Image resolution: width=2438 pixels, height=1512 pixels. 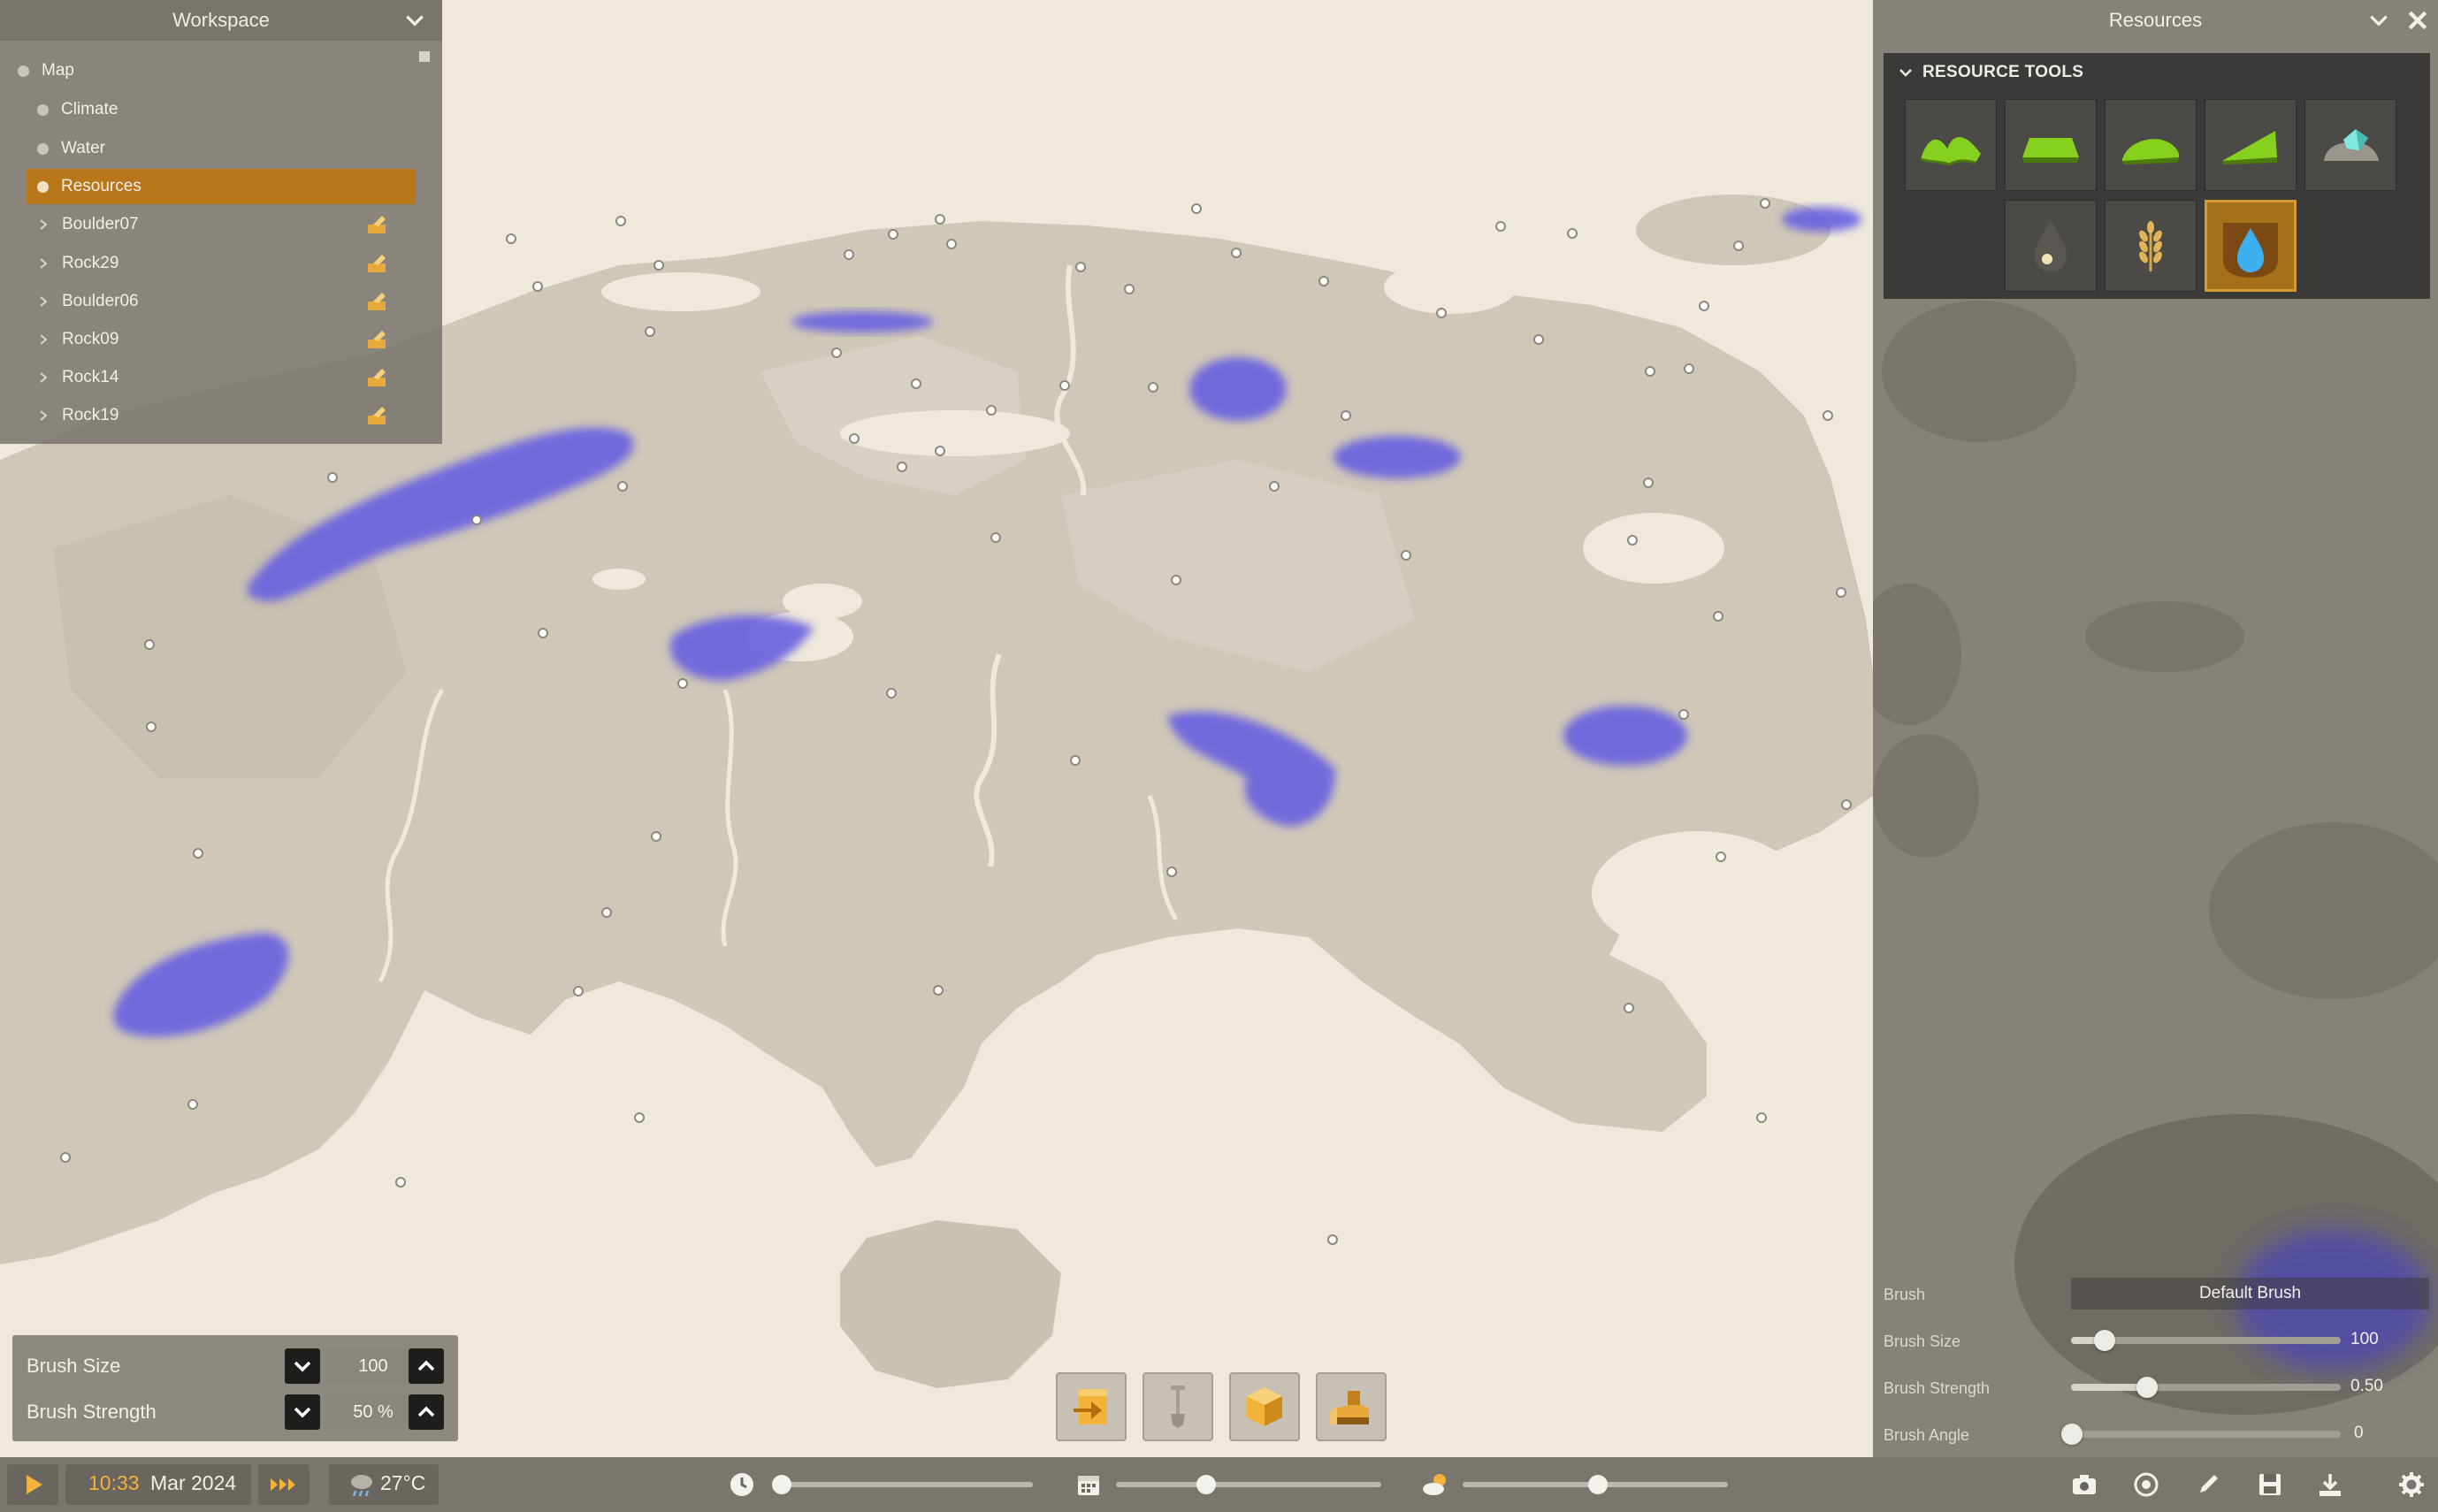 I want to click on close-icon, so click(x=2417, y=20).